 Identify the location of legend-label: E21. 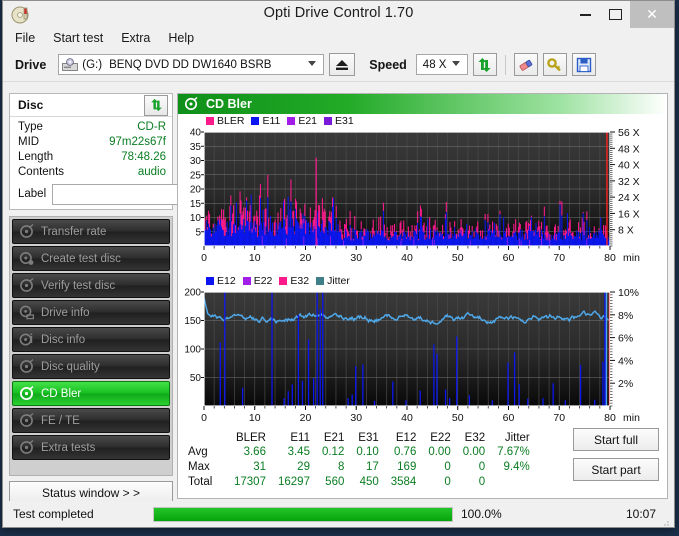
(308, 121).